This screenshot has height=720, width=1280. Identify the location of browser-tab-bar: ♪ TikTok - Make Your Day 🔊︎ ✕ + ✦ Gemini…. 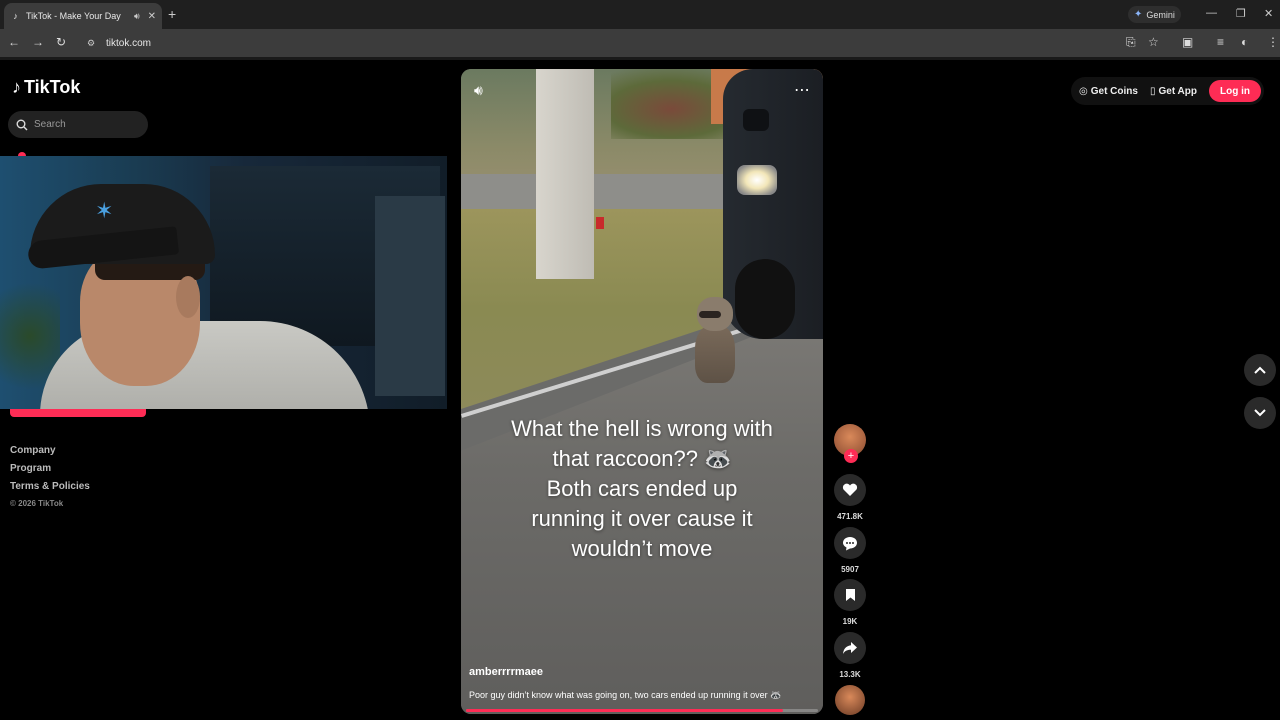
(640, 14).